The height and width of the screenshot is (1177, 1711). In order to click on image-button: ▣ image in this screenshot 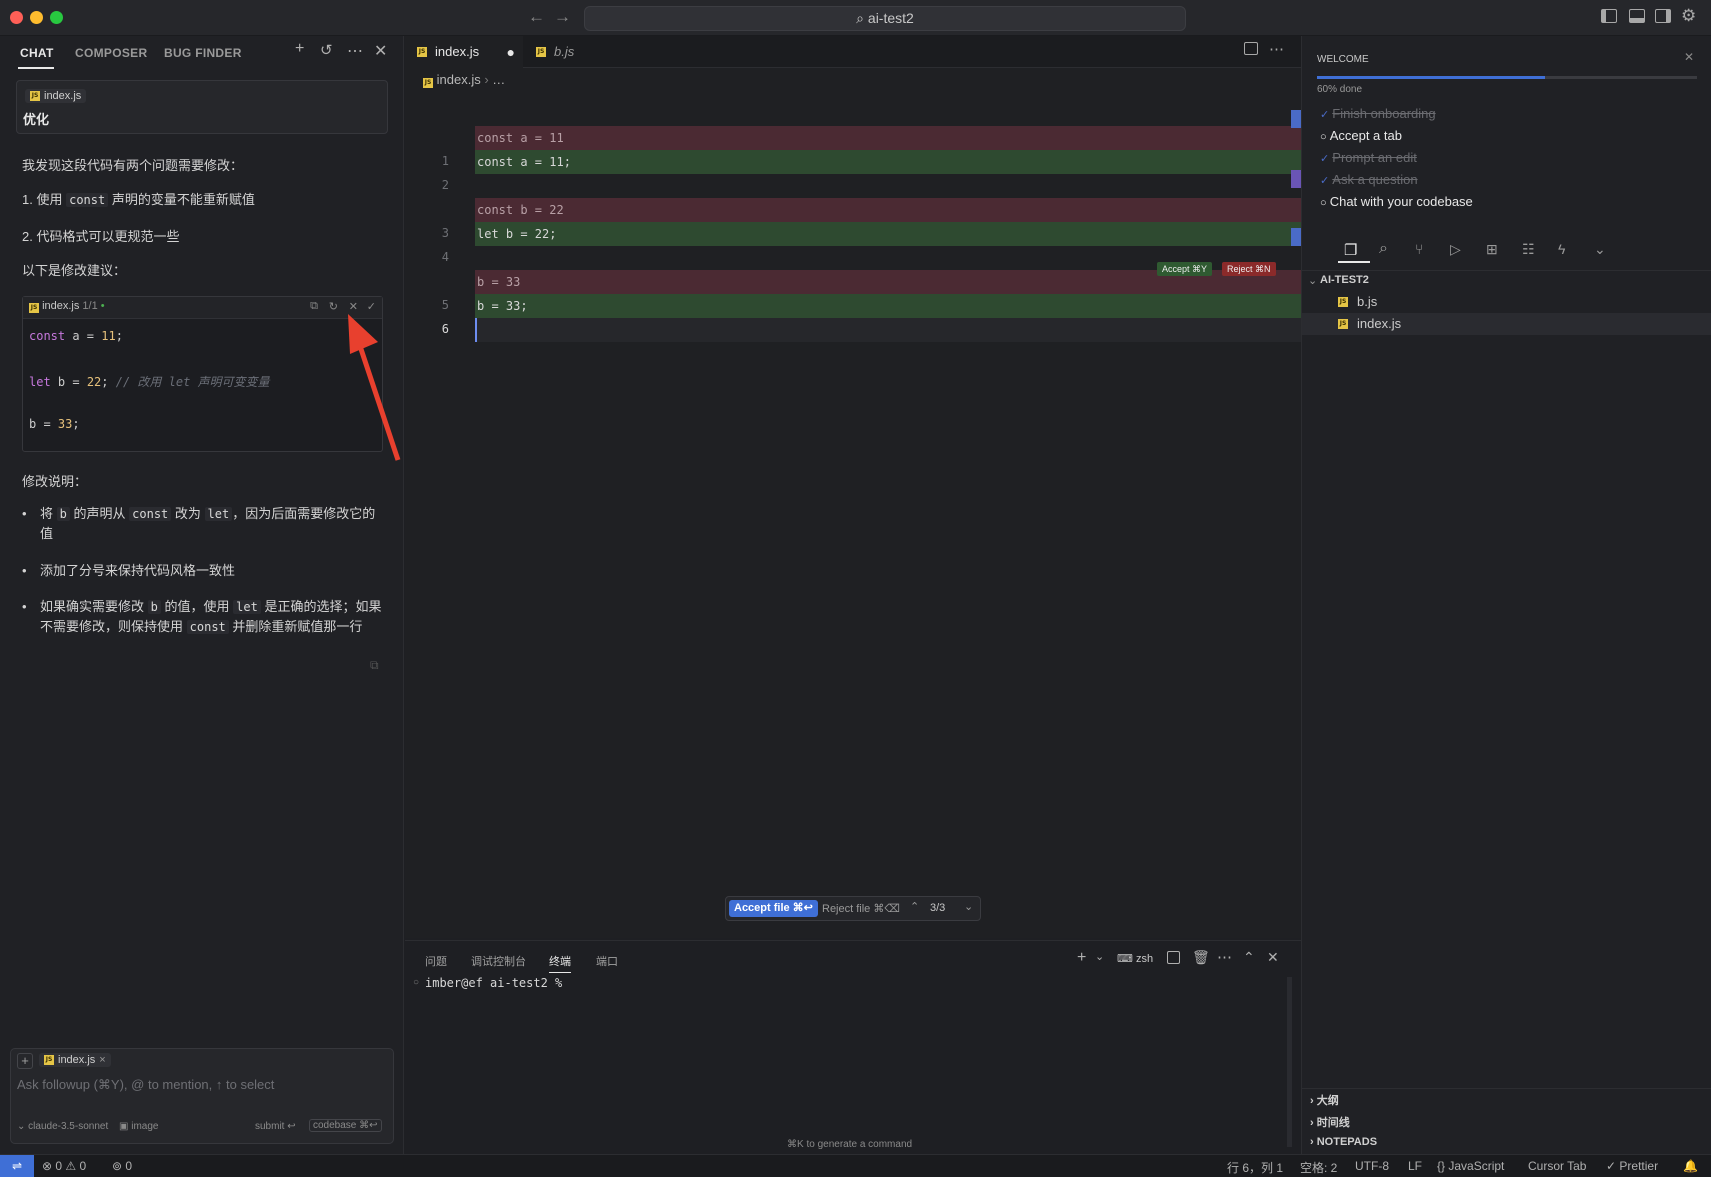, I will do `click(138, 1126)`.